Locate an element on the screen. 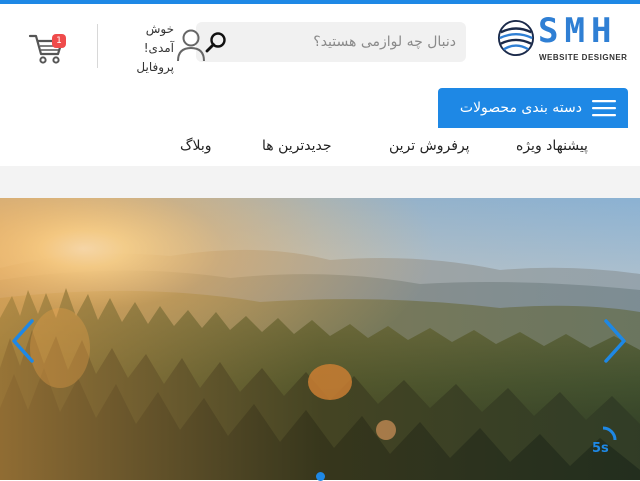 This screenshot has width=640, height=481. categories-button: دسته بندی محصولات is located at coordinates (533, 108).